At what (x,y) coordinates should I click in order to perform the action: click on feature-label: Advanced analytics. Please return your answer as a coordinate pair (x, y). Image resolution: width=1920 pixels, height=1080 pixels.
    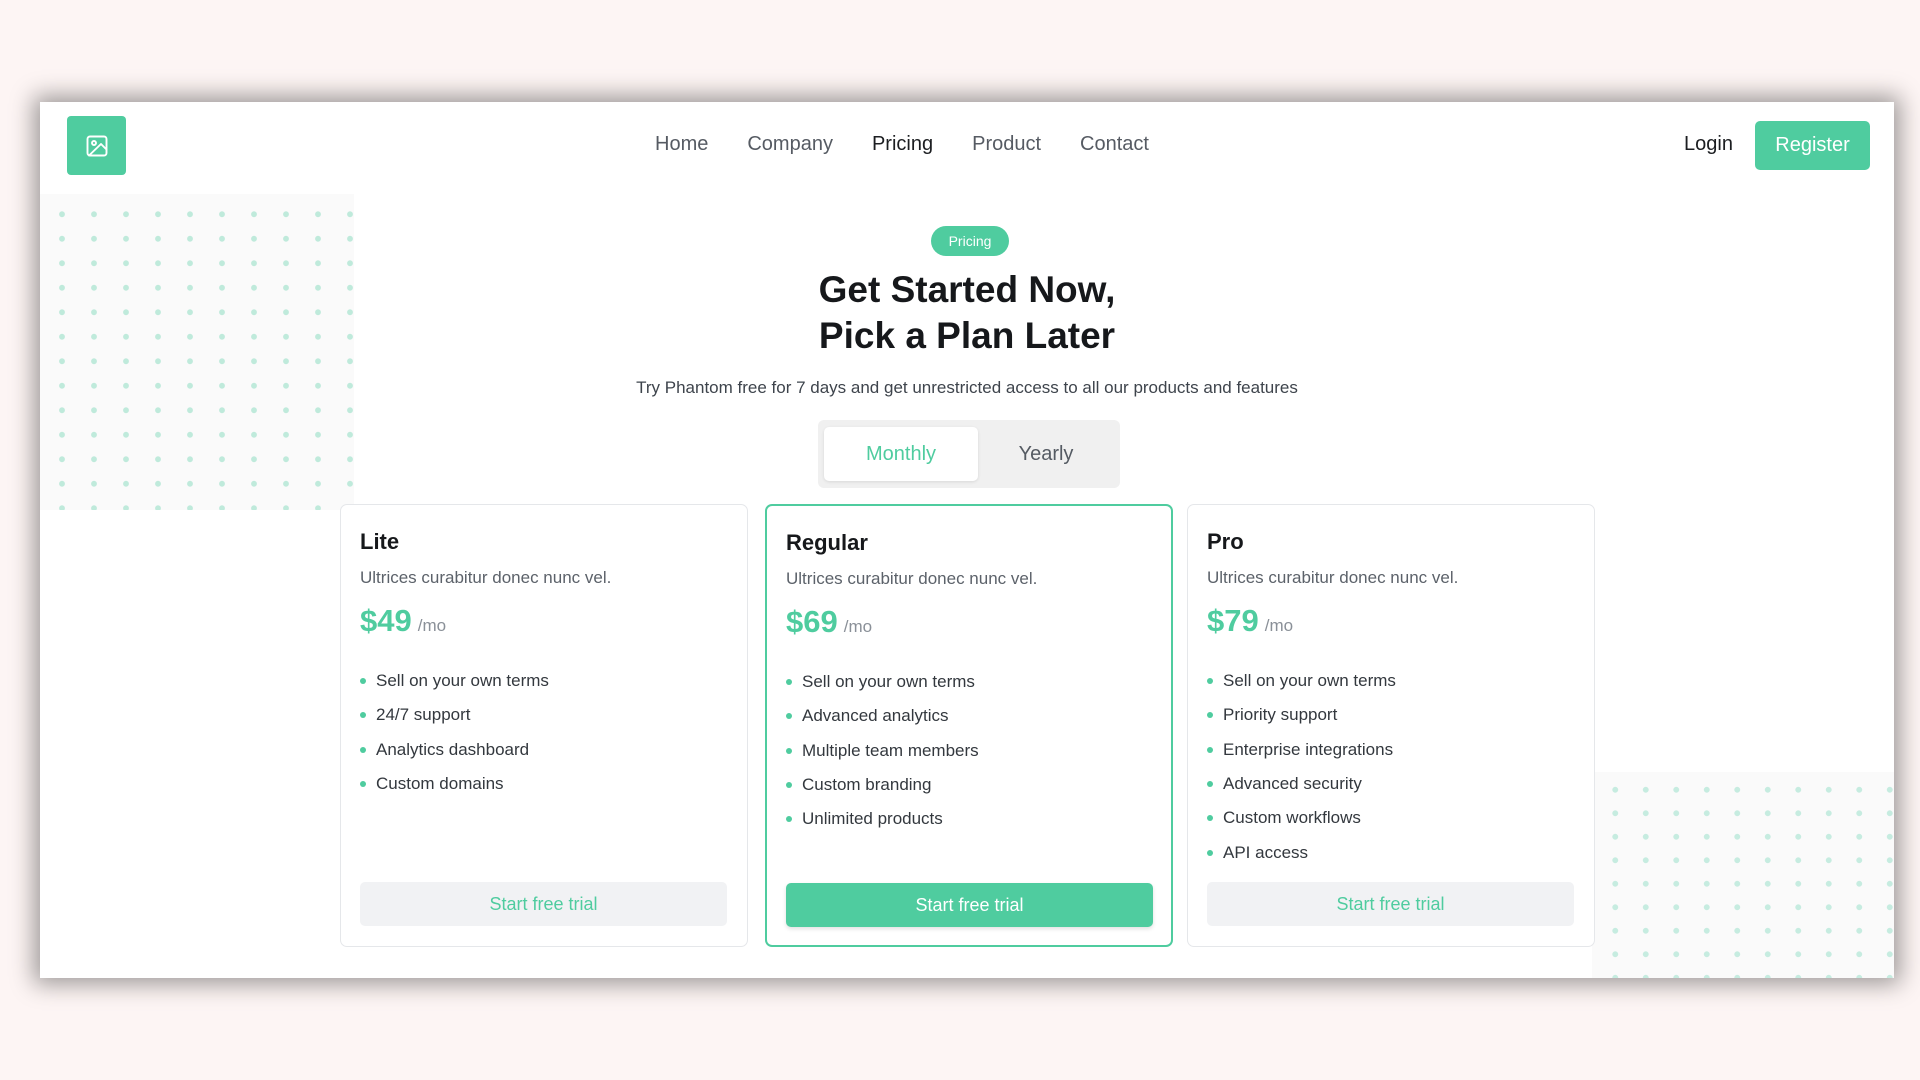
    Looking at the image, I should click on (875, 716).